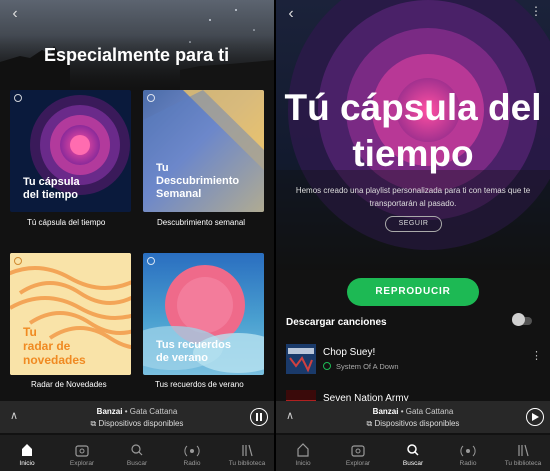  What do you see at coordinates (51, 188) in the screenshot?
I see `card-title: Tu cápsula del tiempo` at bounding box center [51, 188].